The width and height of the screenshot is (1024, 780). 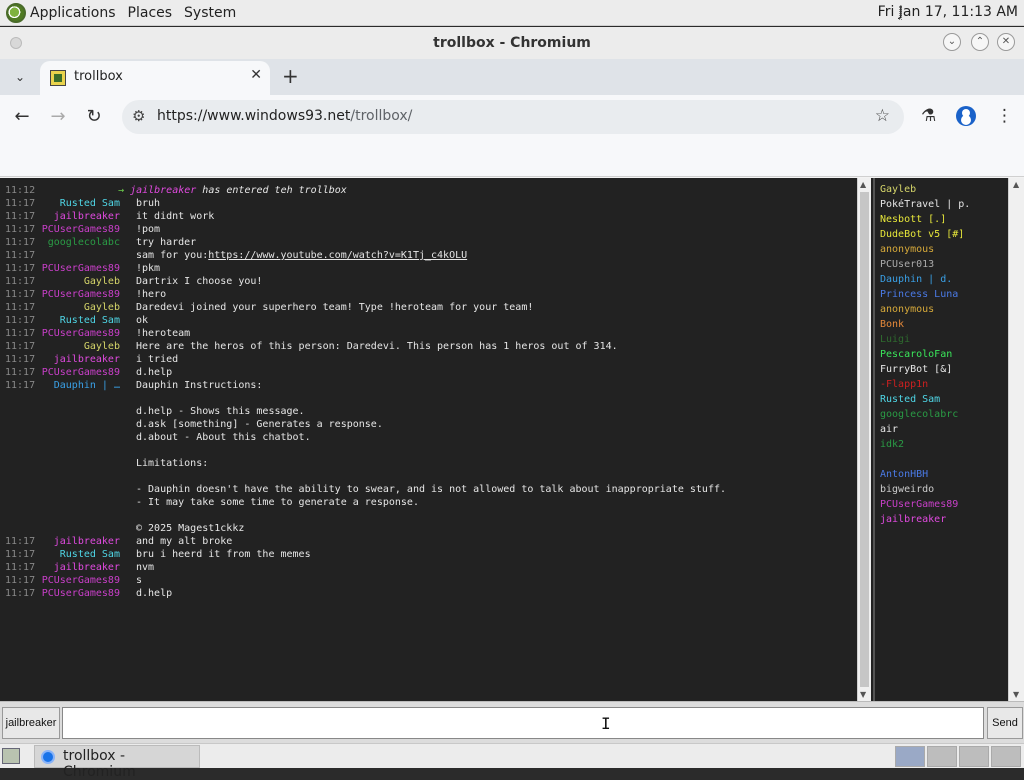 What do you see at coordinates (966, 116) in the screenshot?
I see `profile-avatar-icon` at bounding box center [966, 116].